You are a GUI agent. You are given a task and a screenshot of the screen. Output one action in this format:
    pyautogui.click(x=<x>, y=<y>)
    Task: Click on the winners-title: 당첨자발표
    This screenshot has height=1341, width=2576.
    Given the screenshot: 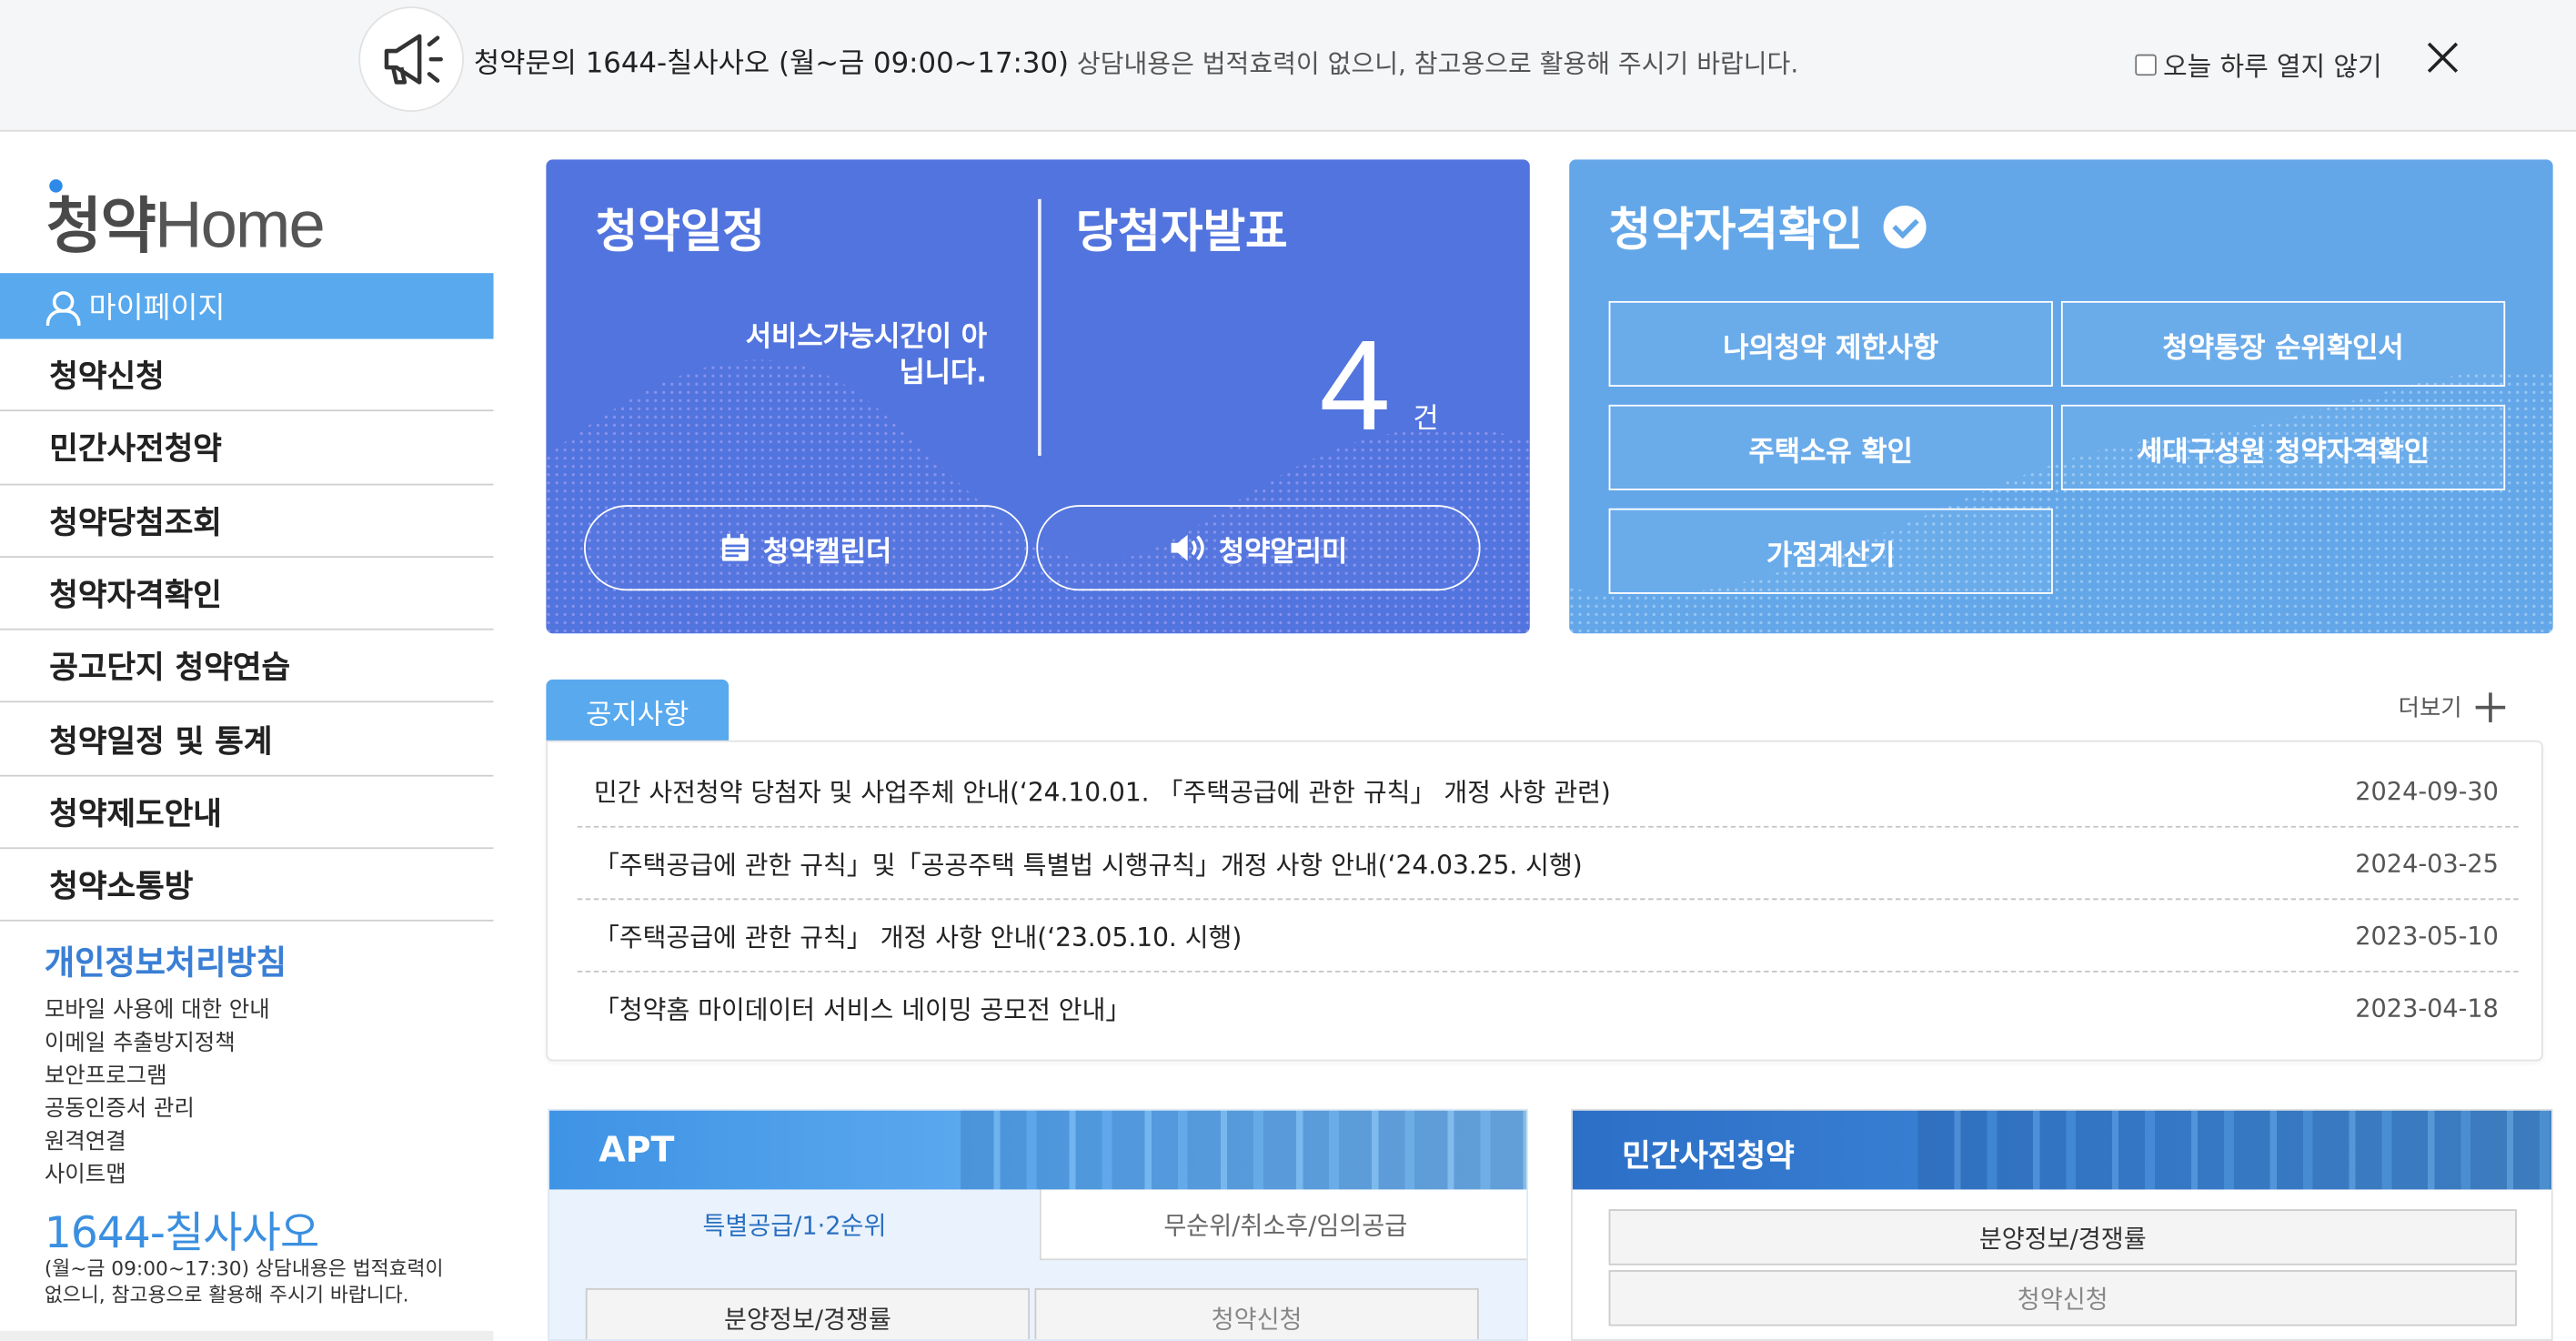 What is the action you would take?
    pyautogui.click(x=1182, y=229)
    